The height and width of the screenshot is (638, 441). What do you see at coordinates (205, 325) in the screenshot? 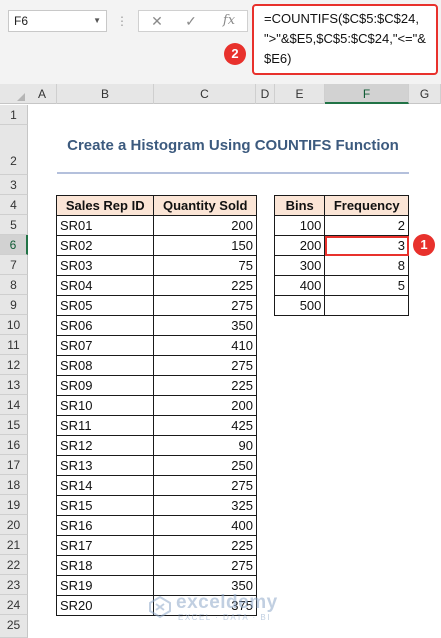
I see `quantity-sold-cell: 350` at bounding box center [205, 325].